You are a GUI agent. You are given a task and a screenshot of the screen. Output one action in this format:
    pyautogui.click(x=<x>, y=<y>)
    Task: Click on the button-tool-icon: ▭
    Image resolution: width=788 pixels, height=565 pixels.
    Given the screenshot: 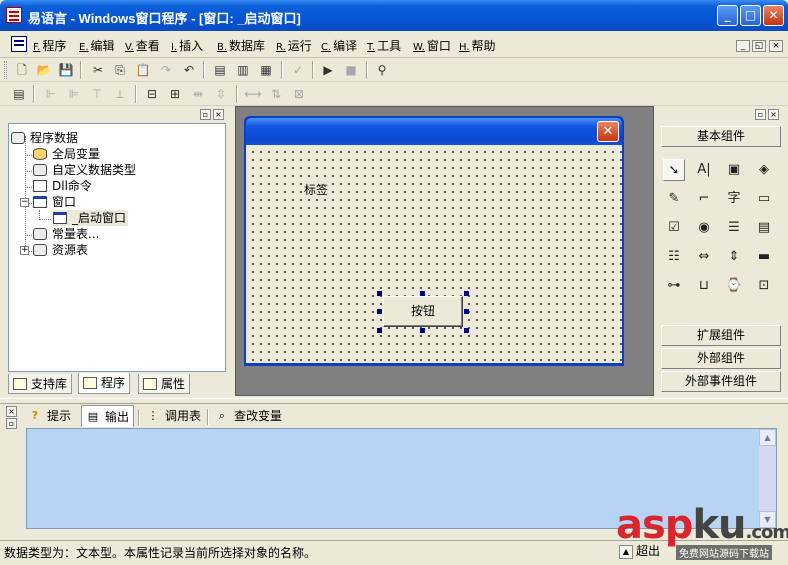 What is the action you would take?
    pyautogui.click(x=764, y=199)
    